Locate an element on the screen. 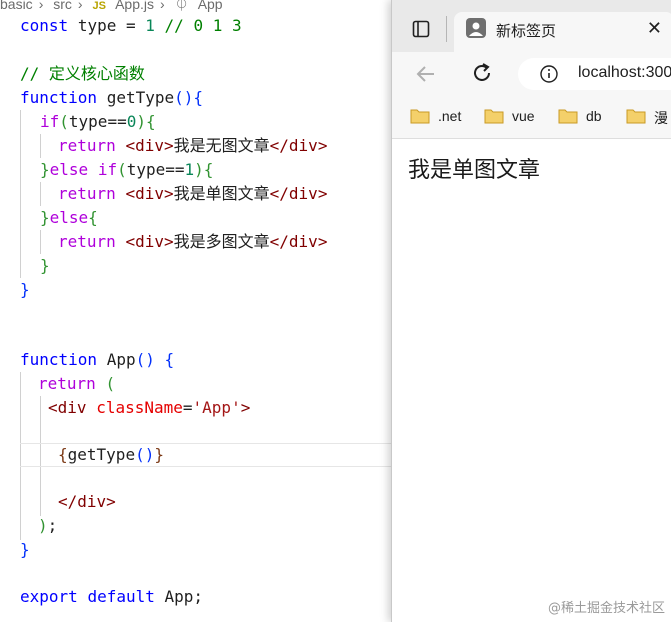 The height and width of the screenshot is (622, 671). code-line: return <div>我是多图文章</div> is located at coordinates (192, 242).